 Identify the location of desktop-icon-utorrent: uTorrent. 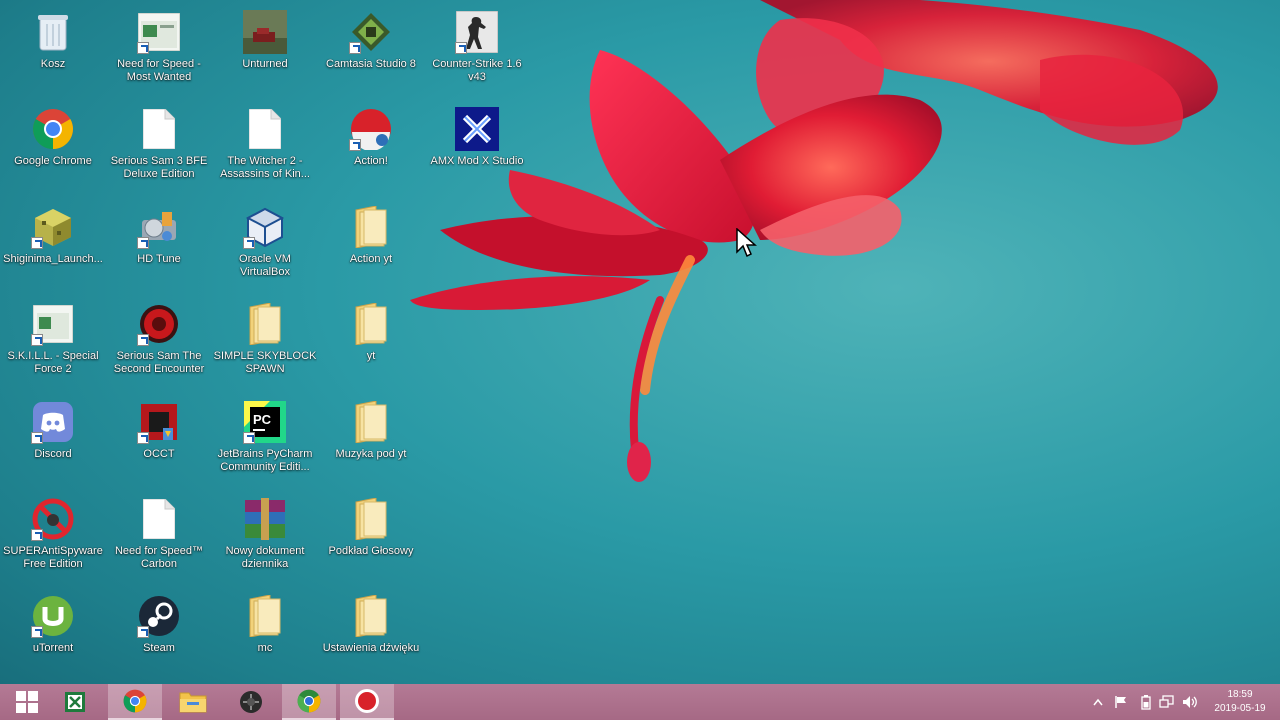
(53, 634).